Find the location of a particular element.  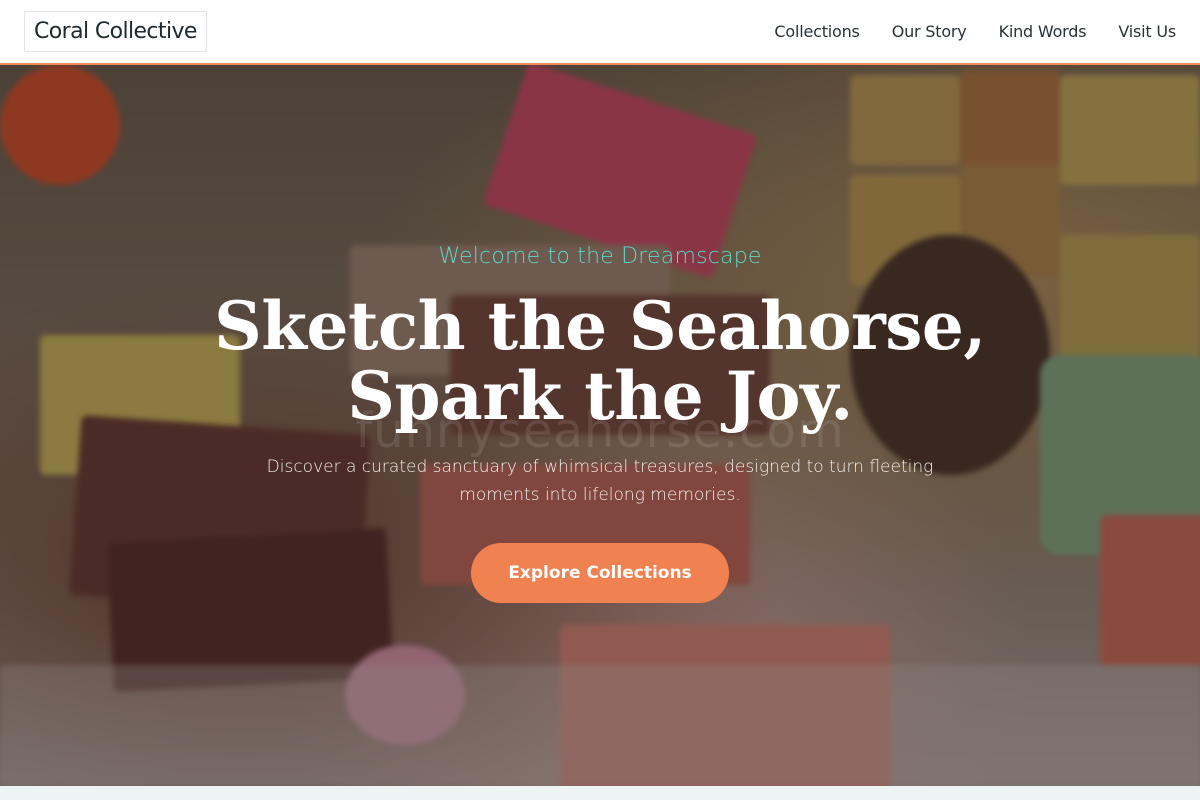

nav-link-kind-words: Kind Words is located at coordinates (1043, 31).